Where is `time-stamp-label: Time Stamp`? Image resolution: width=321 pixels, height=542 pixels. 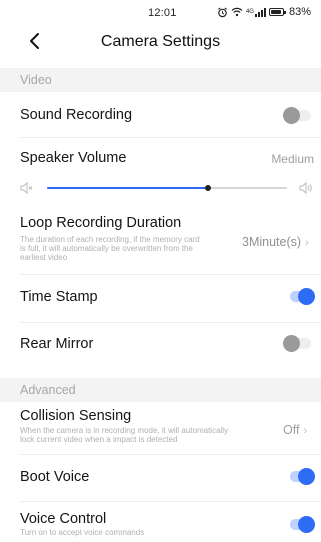
time-stamp-label: Time Stamp is located at coordinates (59, 297).